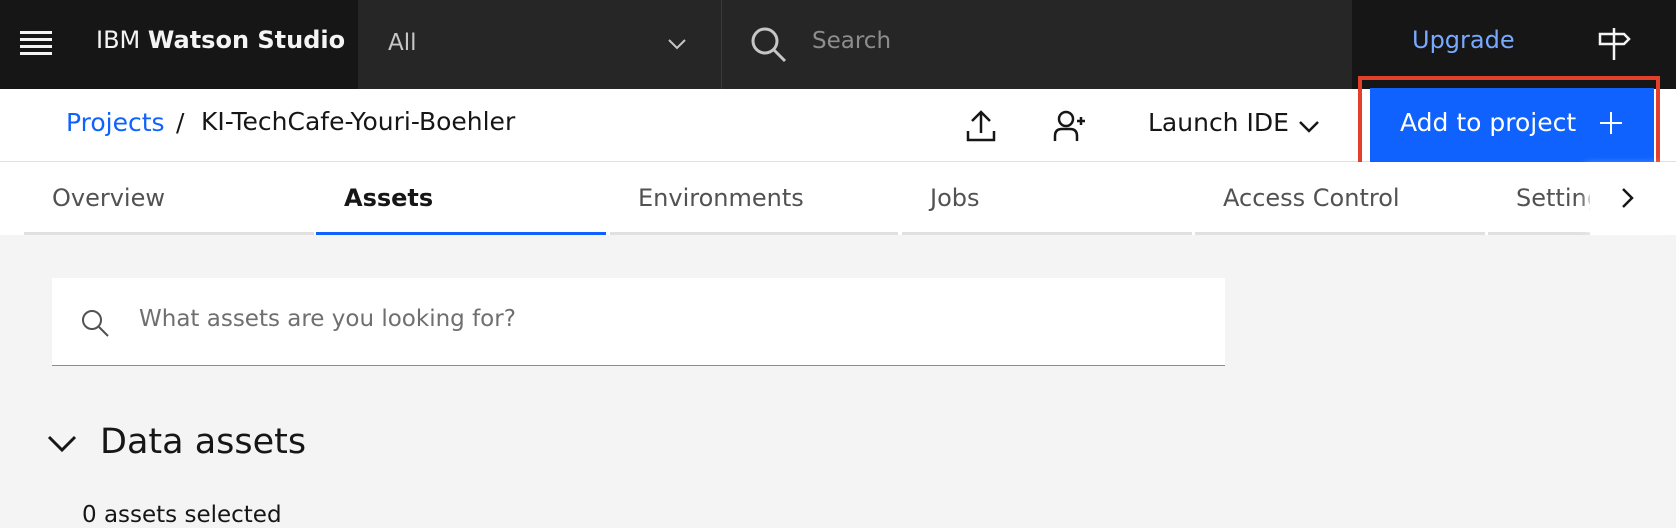  I want to click on asset-search-input: What assets are you looking for?, so click(638, 322).